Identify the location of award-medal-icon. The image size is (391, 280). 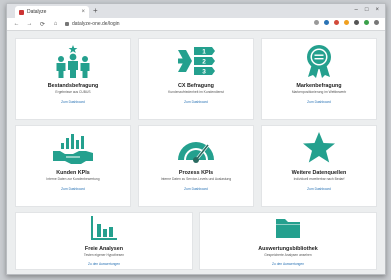
(319, 61).